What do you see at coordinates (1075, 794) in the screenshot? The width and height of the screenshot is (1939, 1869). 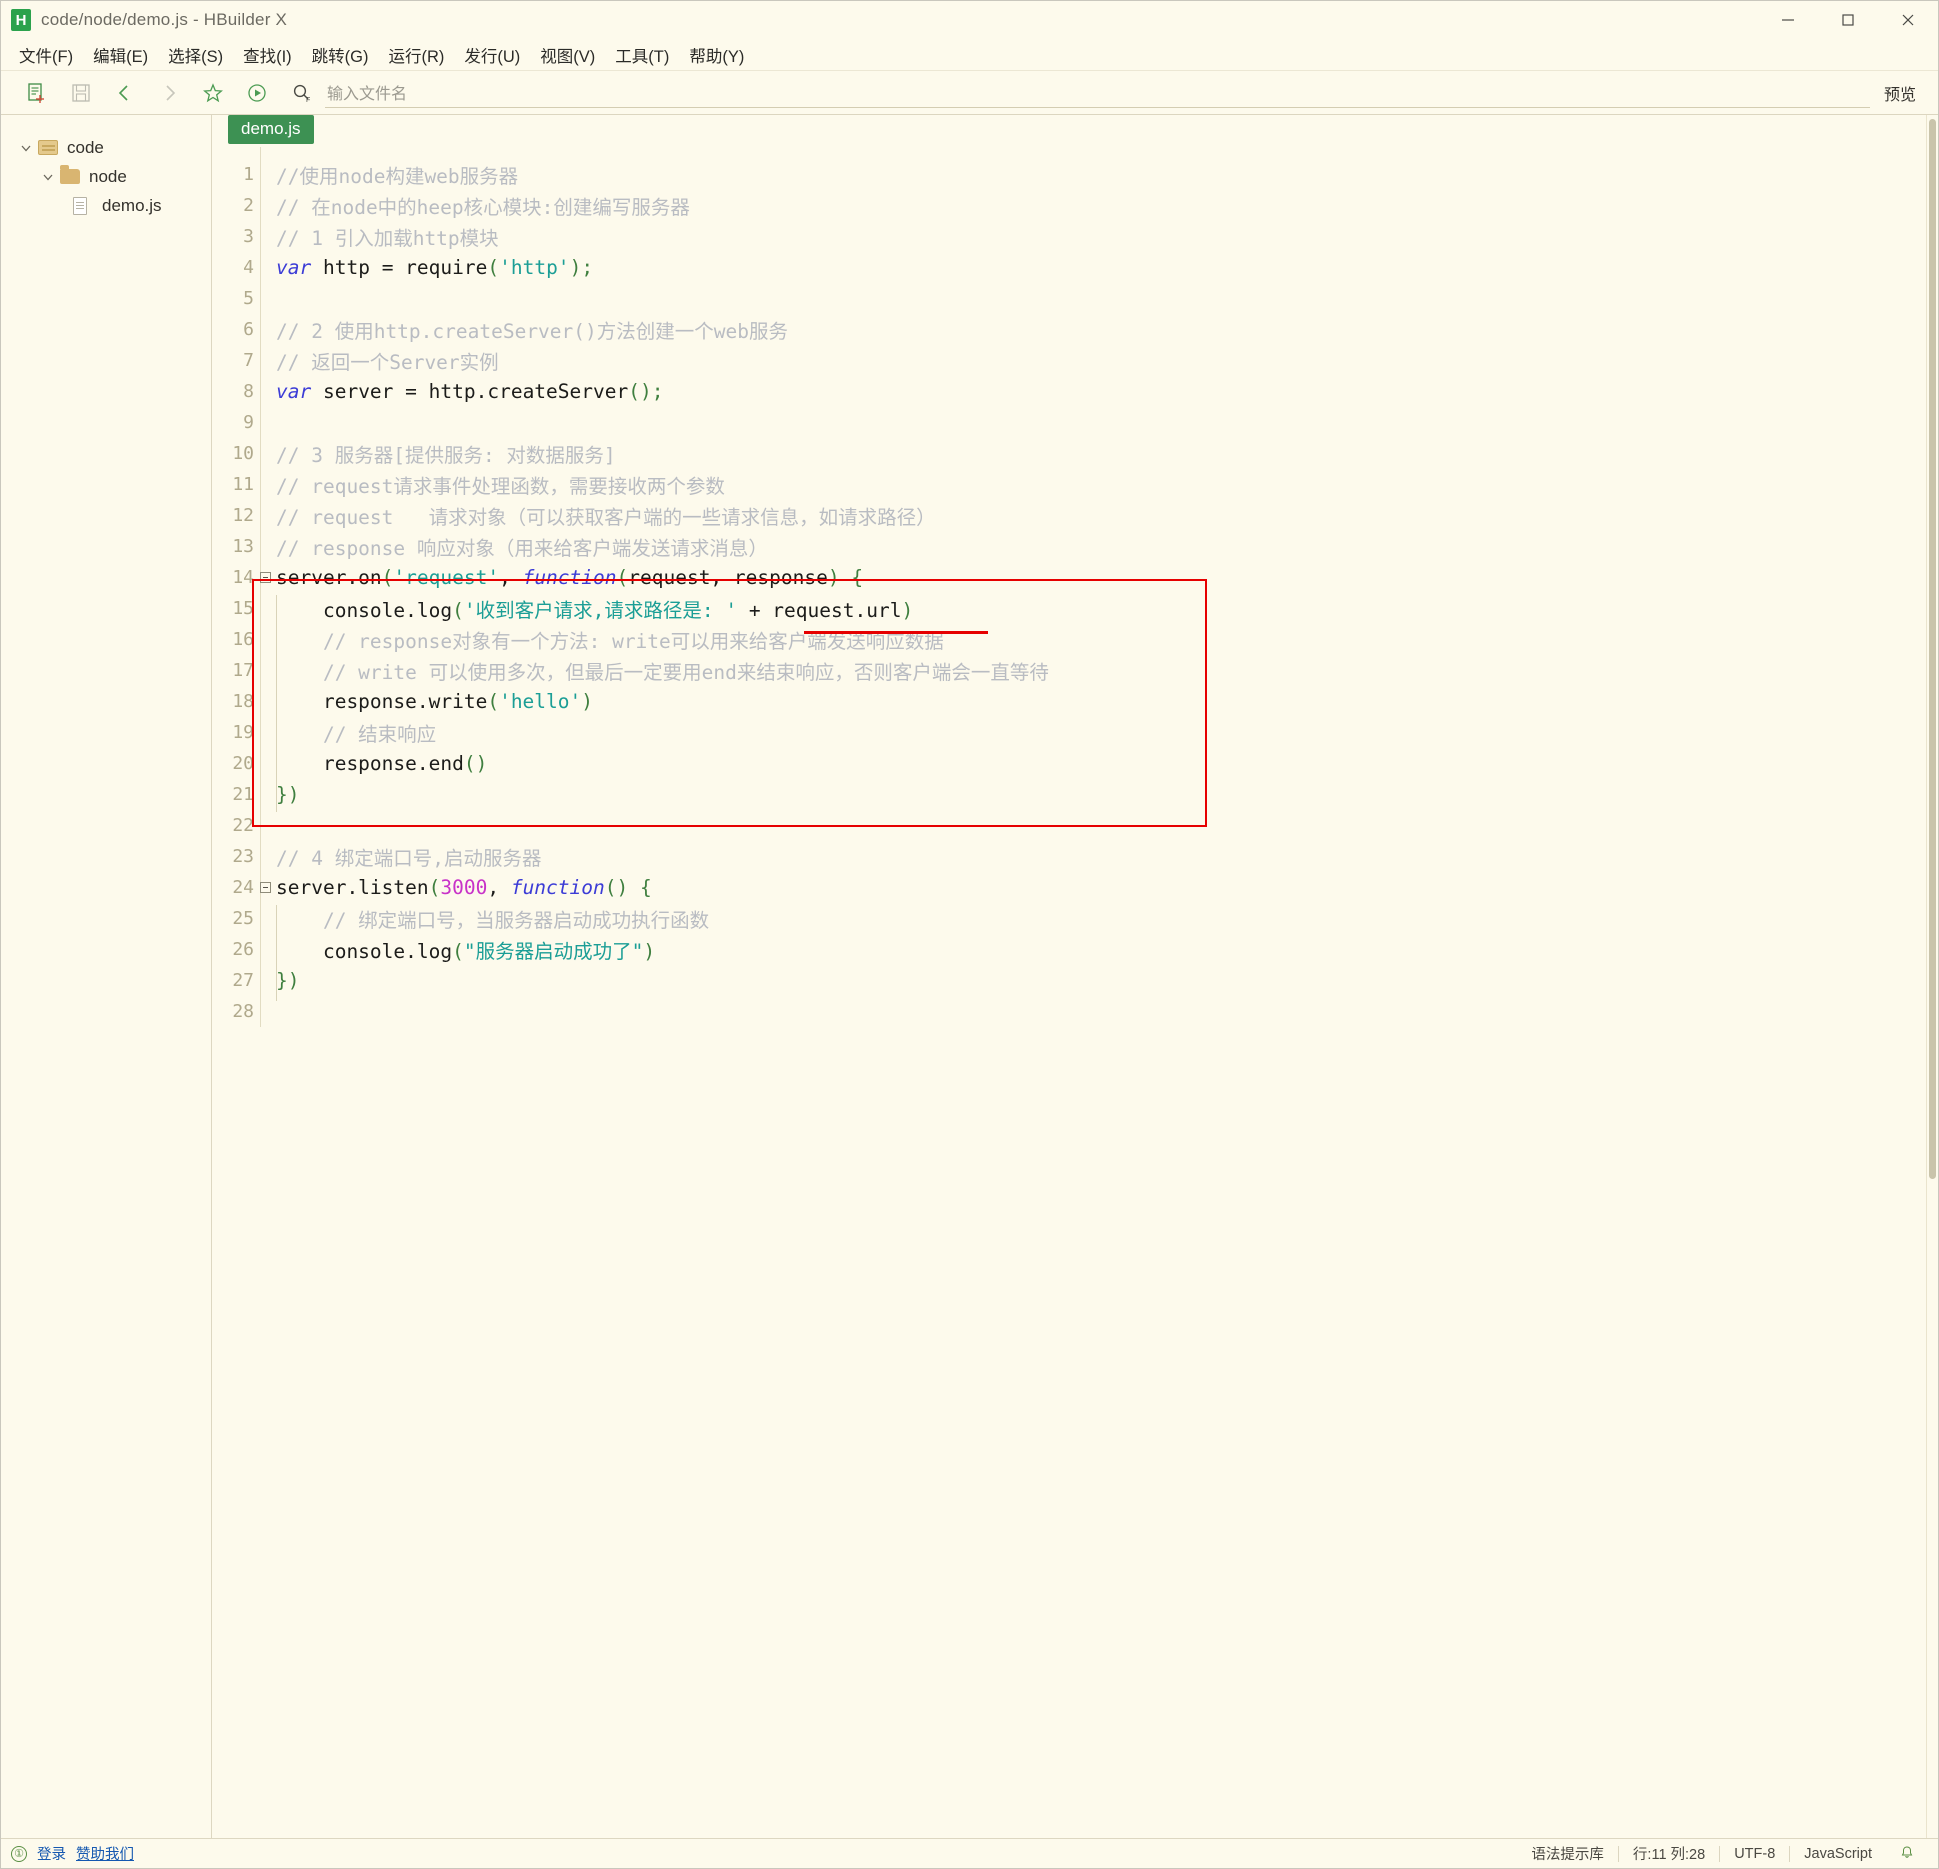 I see `code-line: 21})` at bounding box center [1075, 794].